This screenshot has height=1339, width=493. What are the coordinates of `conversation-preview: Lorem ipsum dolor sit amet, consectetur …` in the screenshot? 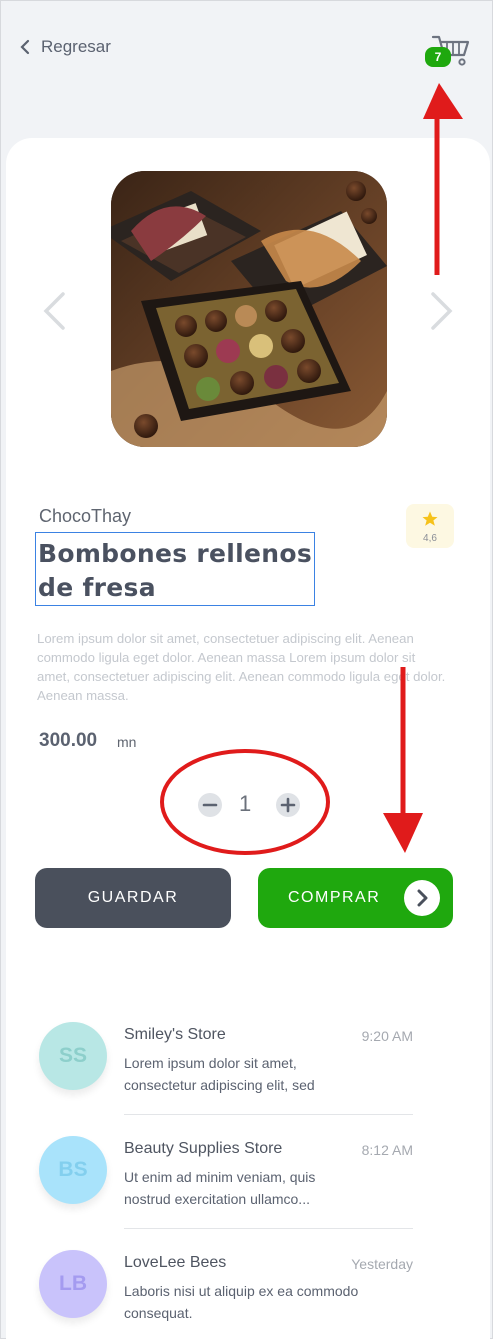 It's located at (219, 1074).